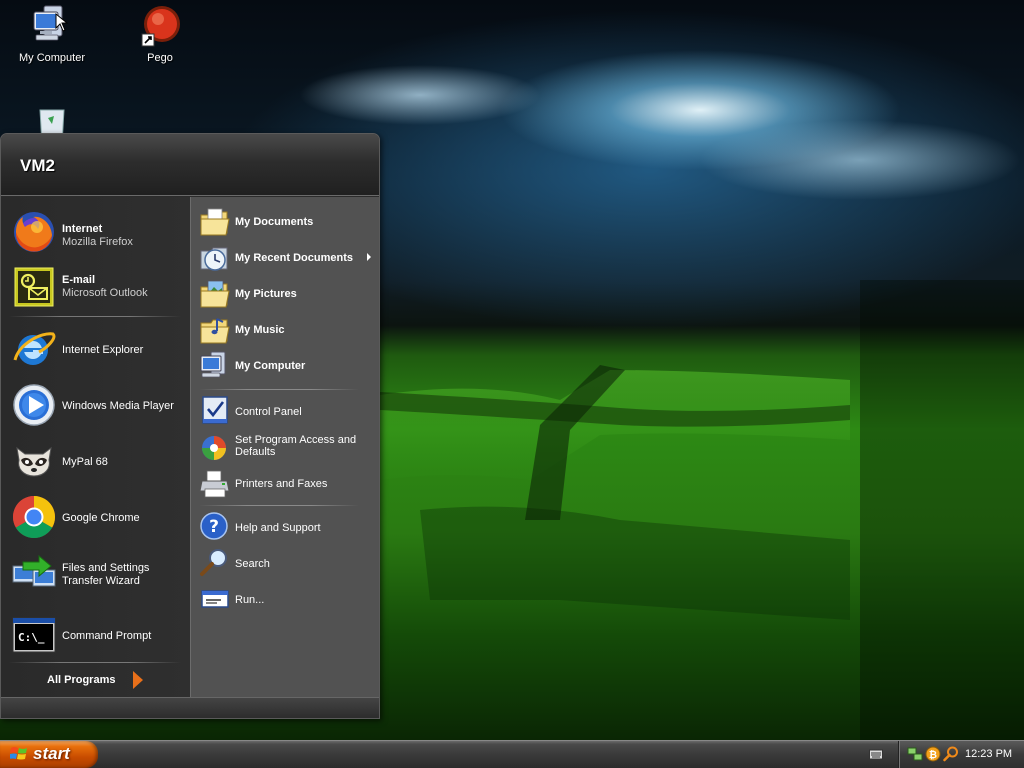 The image size is (1024, 768). I want to click on transfer-wizard-icon, so click(34, 573).